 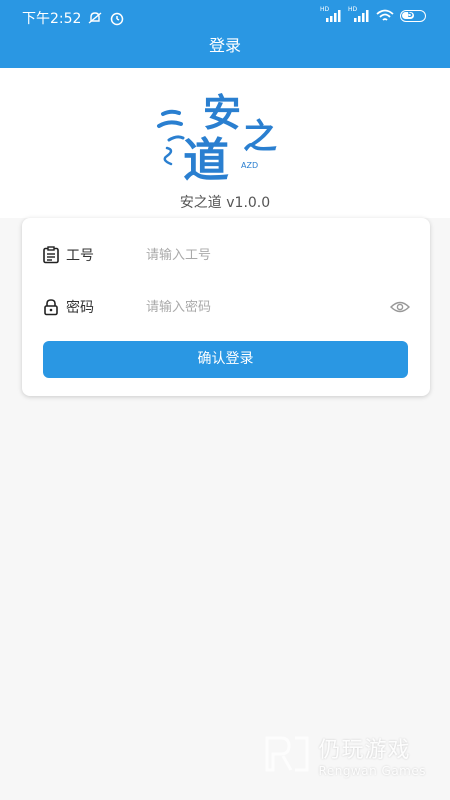 What do you see at coordinates (224, 45) in the screenshot?
I see `page-title: 登录` at bounding box center [224, 45].